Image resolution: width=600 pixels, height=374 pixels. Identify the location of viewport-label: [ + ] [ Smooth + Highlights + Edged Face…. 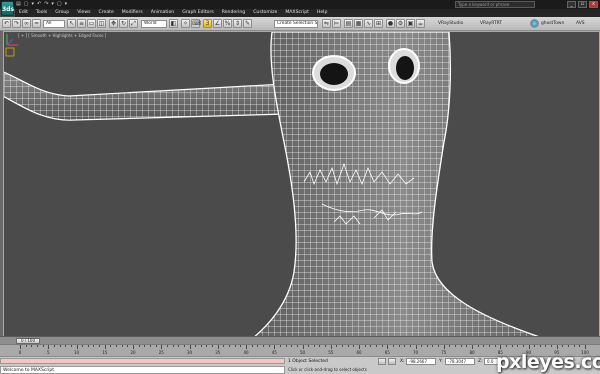
(62, 35).